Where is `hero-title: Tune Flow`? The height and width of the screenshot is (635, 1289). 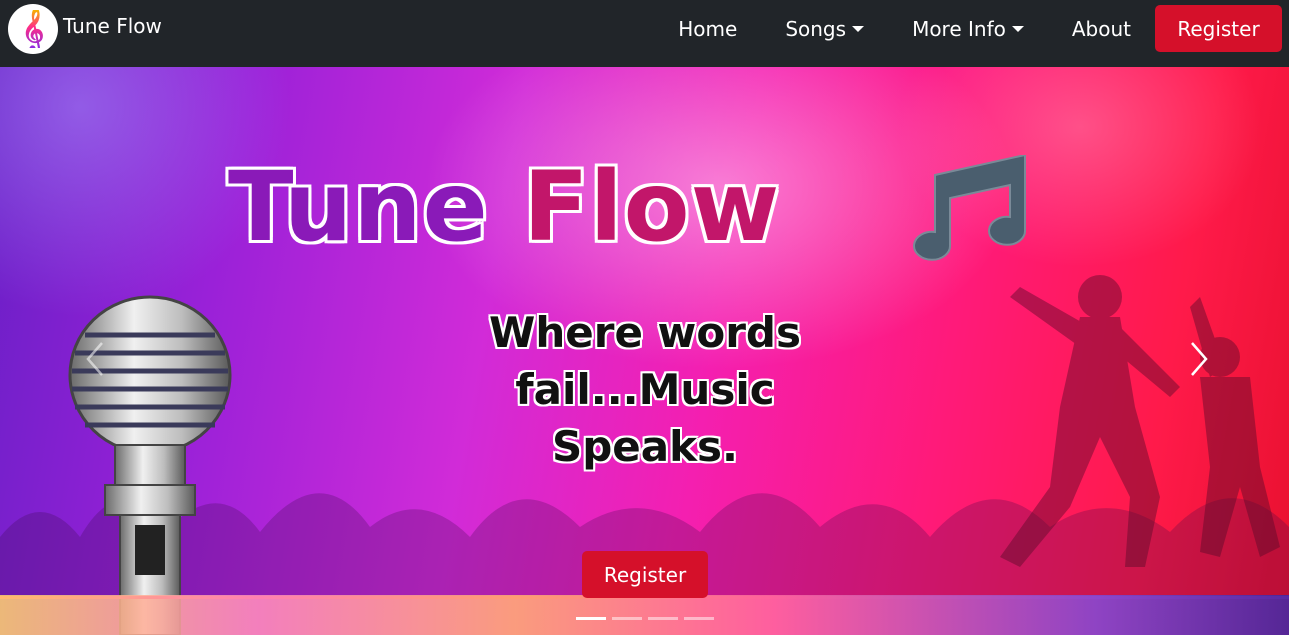
hero-title: Tune Flow is located at coordinates (504, 207).